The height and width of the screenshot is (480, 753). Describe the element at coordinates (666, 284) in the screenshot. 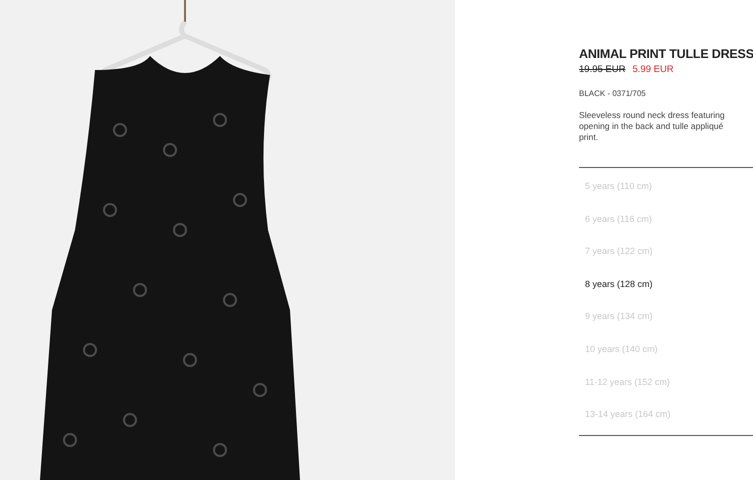

I see `size-option: 8 years (128 cm)` at that location.